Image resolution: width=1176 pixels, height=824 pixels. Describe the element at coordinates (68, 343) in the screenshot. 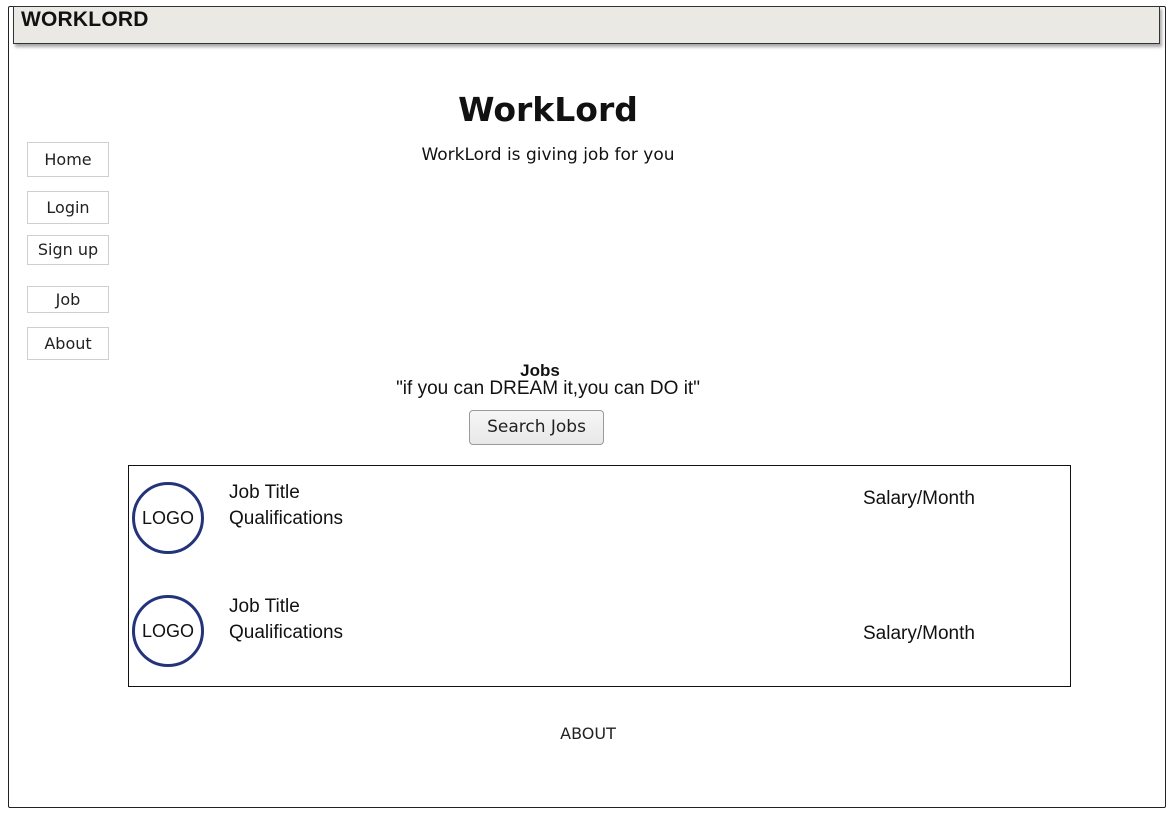

I see `nav-about-button: About` at that location.